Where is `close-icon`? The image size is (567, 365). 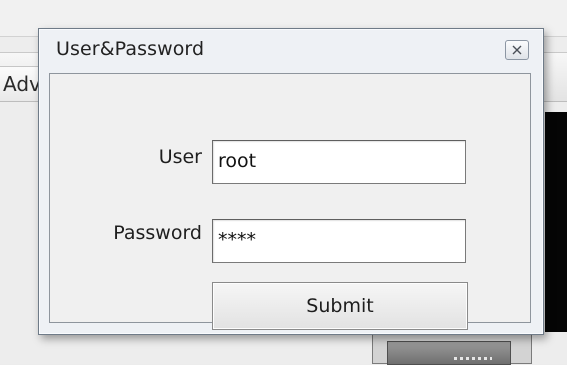
close-icon is located at coordinates (517, 50).